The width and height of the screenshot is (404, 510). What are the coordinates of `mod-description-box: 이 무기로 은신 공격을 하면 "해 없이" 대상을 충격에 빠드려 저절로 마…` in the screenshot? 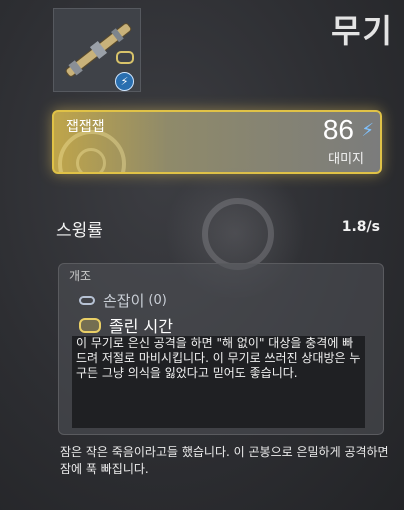 It's located at (218, 382).